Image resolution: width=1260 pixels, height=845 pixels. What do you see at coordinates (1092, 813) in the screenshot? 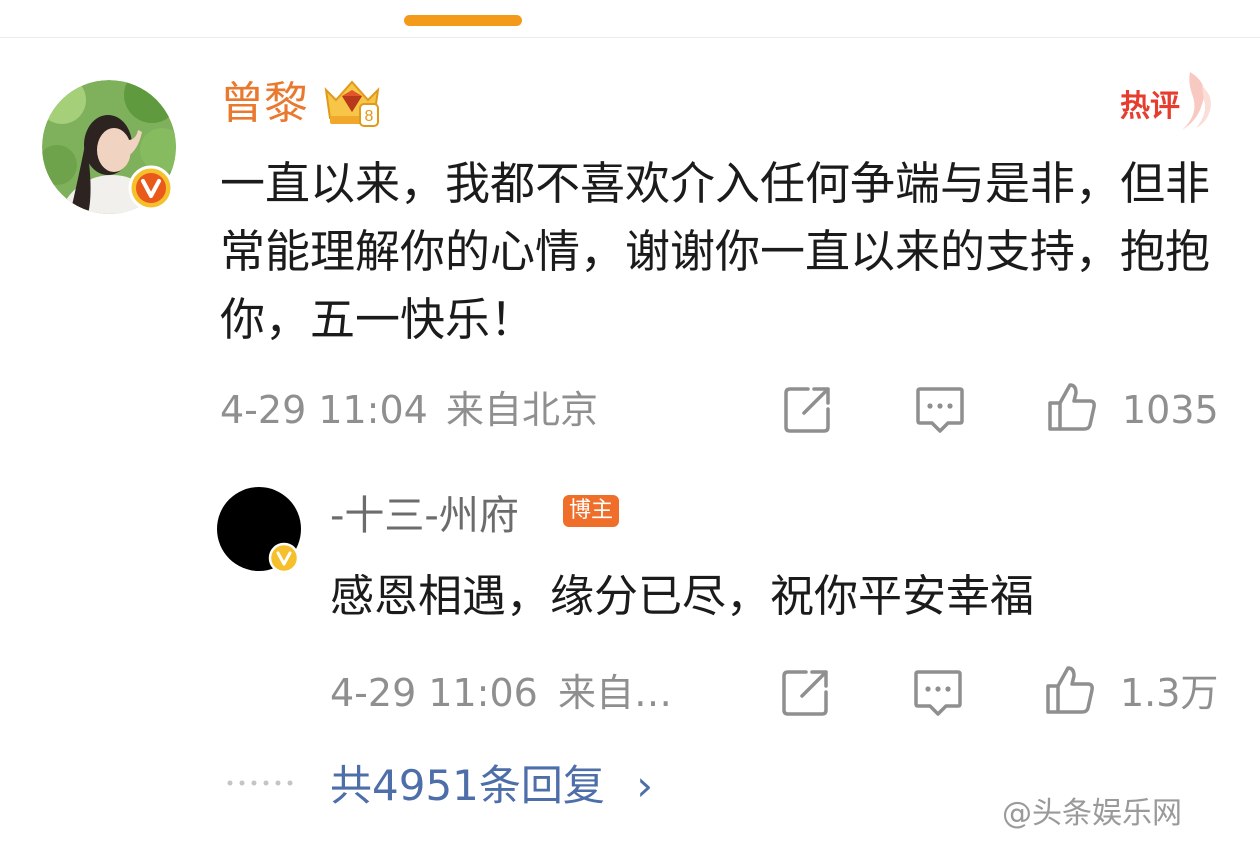
I see `watermark: @头条娱乐网` at bounding box center [1092, 813].